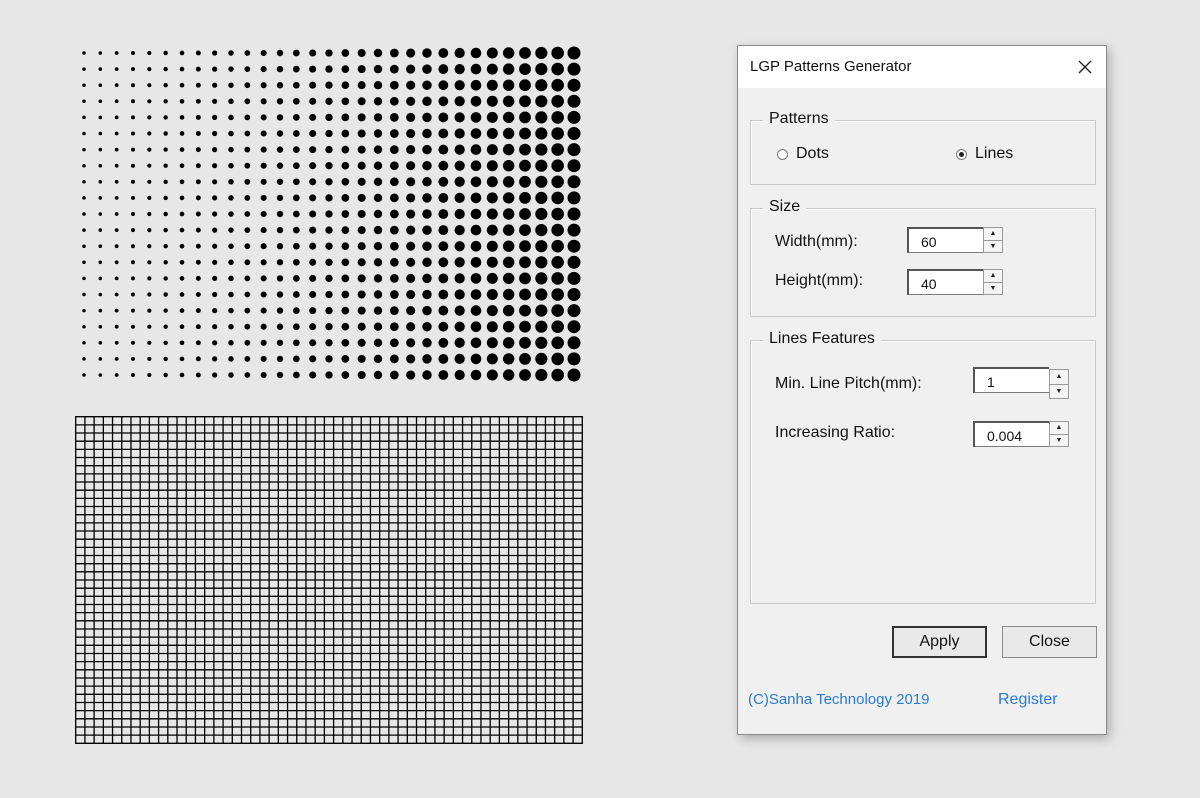 This screenshot has height=798, width=1200. Describe the element at coordinates (993, 234) in the screenshot. I see `width-up-arrow-icon: ▲` at that location.